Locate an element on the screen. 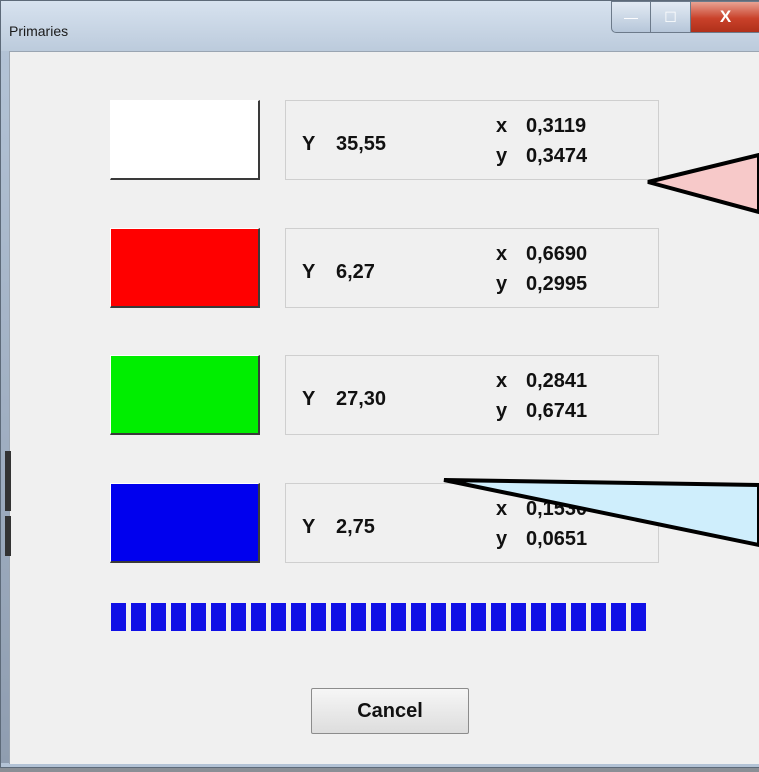  chroma-y-value: 0,6741 is located at coordinates (557, 411).